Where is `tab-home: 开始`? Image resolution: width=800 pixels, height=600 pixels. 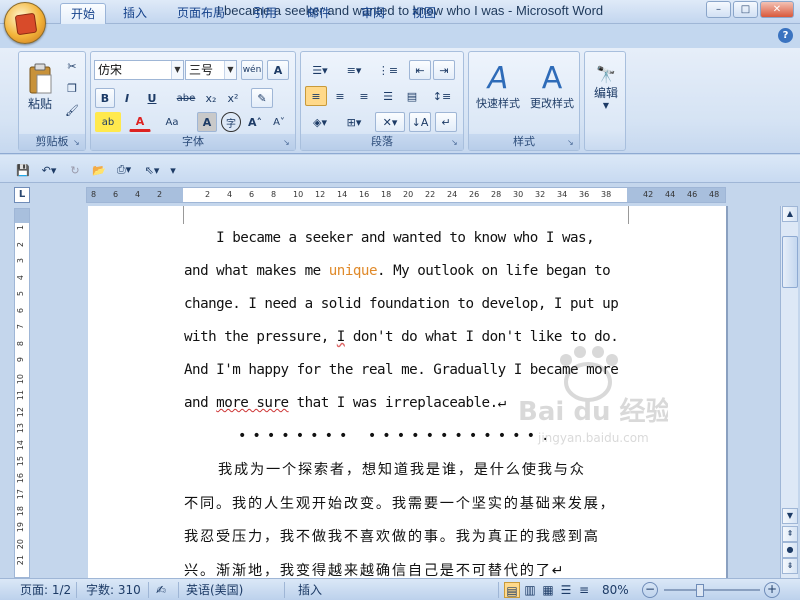
tab-home: 开始 is located at coordinates (83, 13).